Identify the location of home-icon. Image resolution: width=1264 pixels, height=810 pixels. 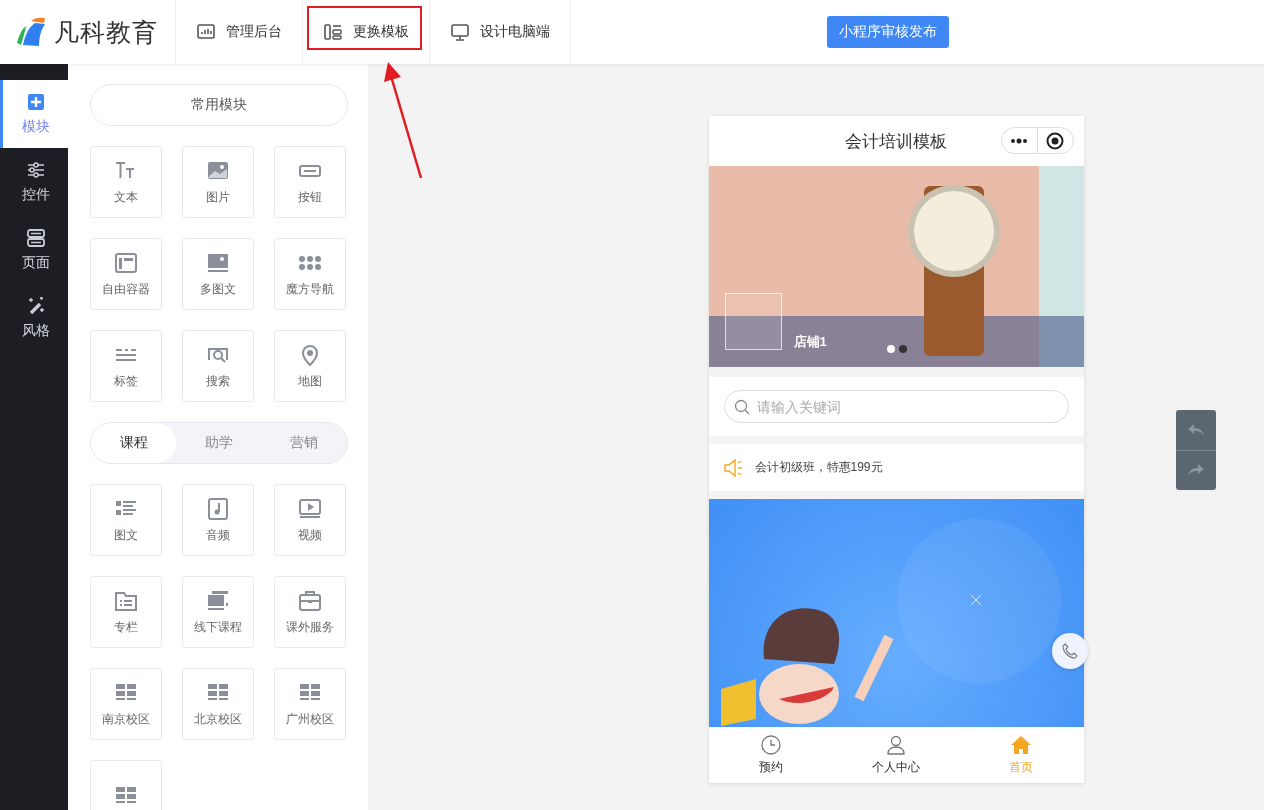
(1021, 745).